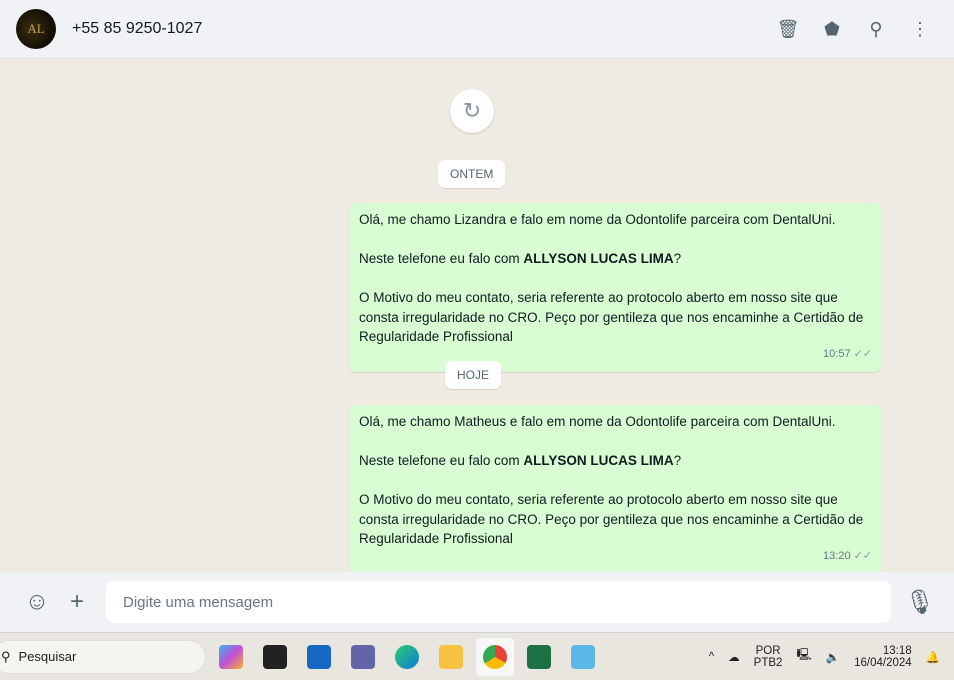 The width and height of the screenshot is (954, 680). Describe the element at coordinates (832, 29) in the screenshot. I see `label-icon: ⬟` at that location.